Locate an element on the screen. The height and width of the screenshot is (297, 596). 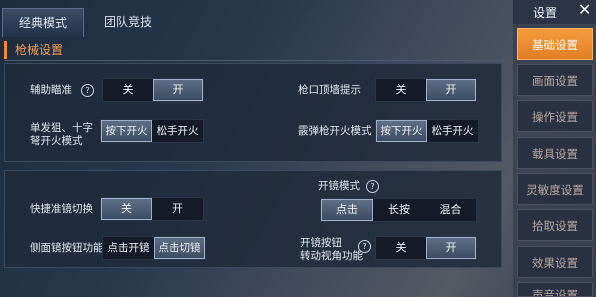
sidebar-item-pickup: 拾取设置 is located at coordinates (555, 225).